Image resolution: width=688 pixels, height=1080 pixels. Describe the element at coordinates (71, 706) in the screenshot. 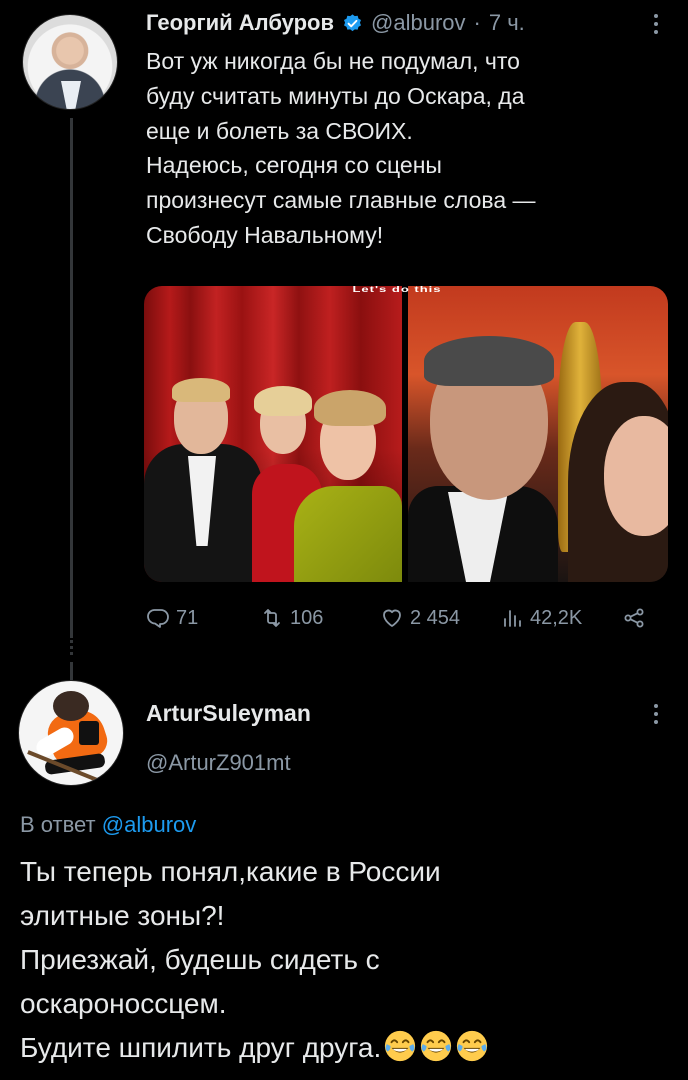

I see `avatar-player-head` at that location.